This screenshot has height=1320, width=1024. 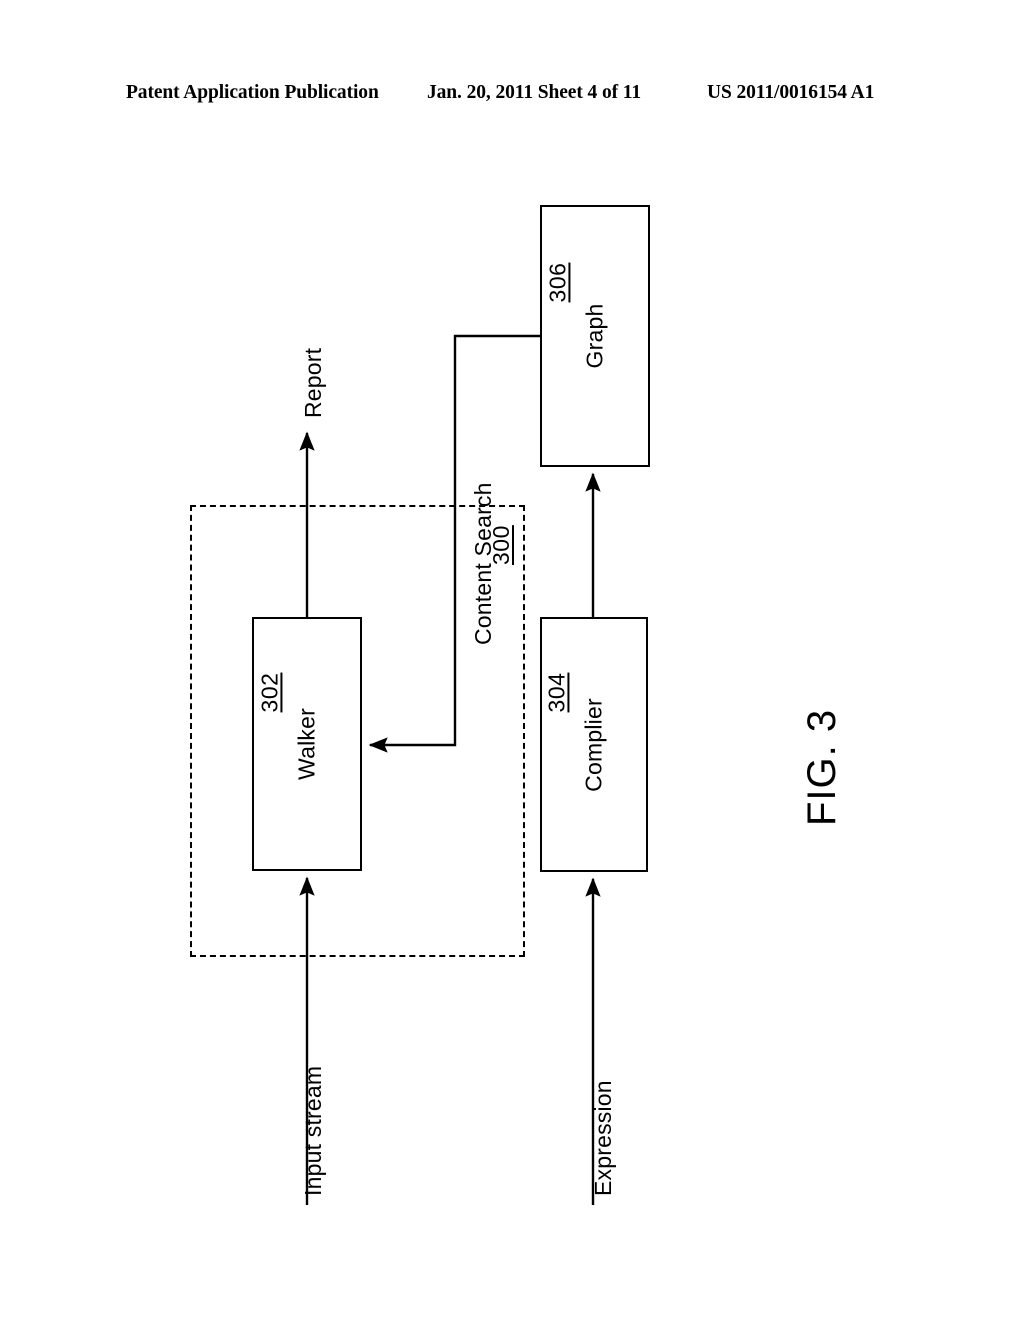 What do you see at coordinates (822, 767) in the screenshot?
I see `figure-caption: FIG. 3` at bounding box center [822, 767].